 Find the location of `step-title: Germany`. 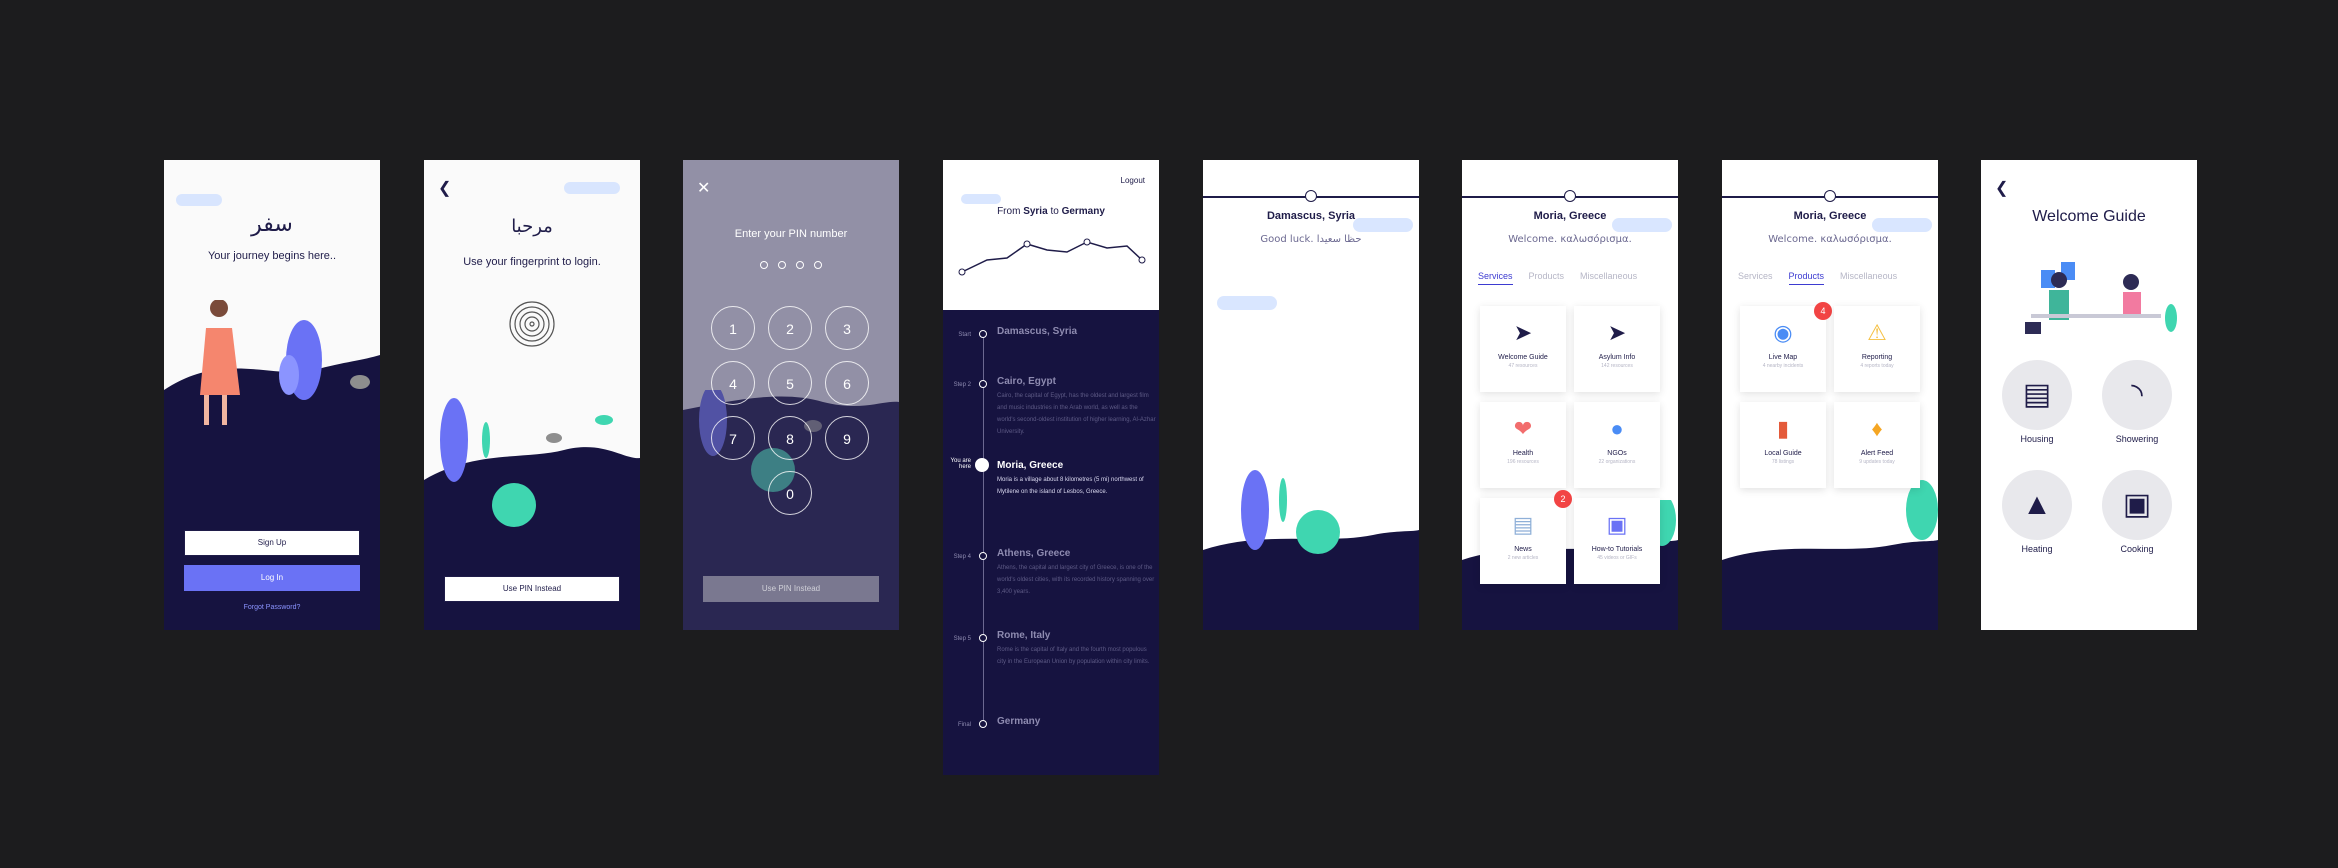

step-title: Germany is located at coordinates (1018, 721).